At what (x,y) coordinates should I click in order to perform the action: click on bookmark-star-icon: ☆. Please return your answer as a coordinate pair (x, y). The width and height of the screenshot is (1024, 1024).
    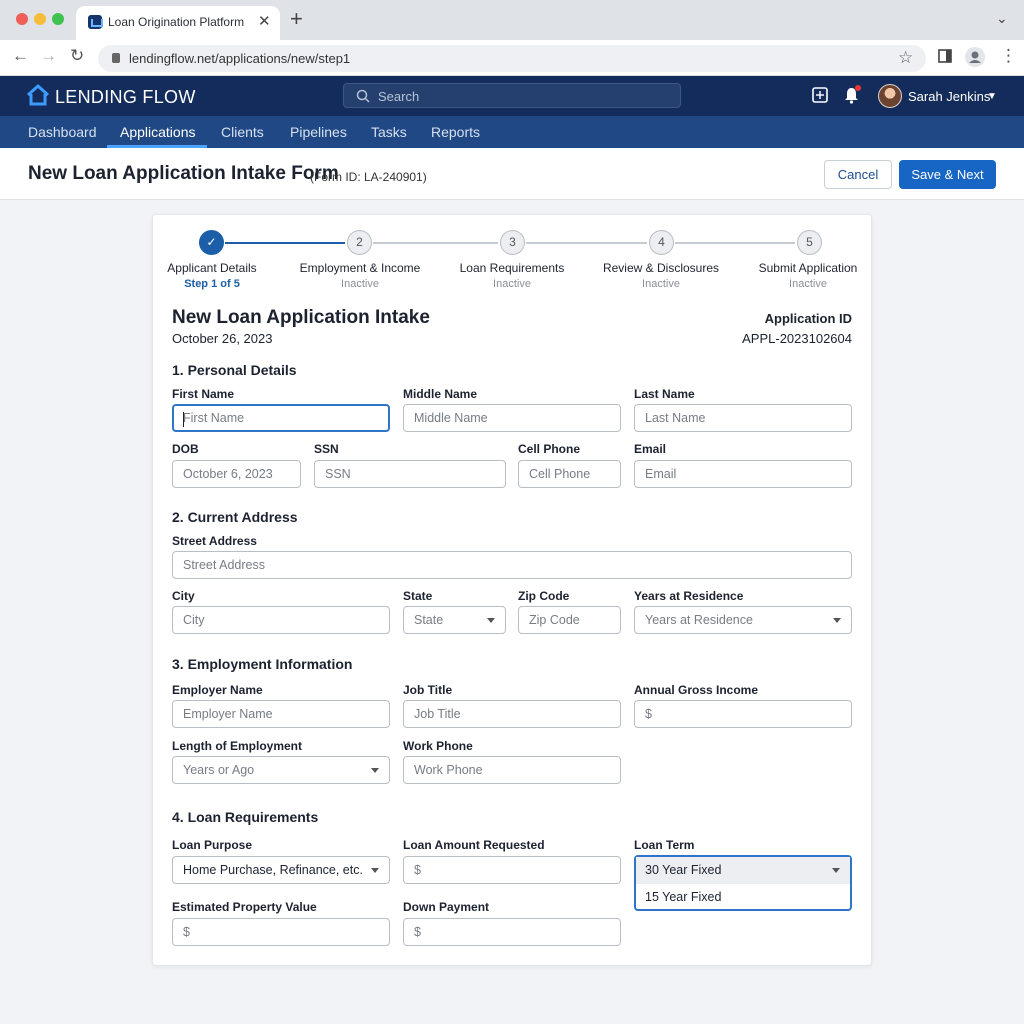
    Looking at the image, I should click on (905, 58).